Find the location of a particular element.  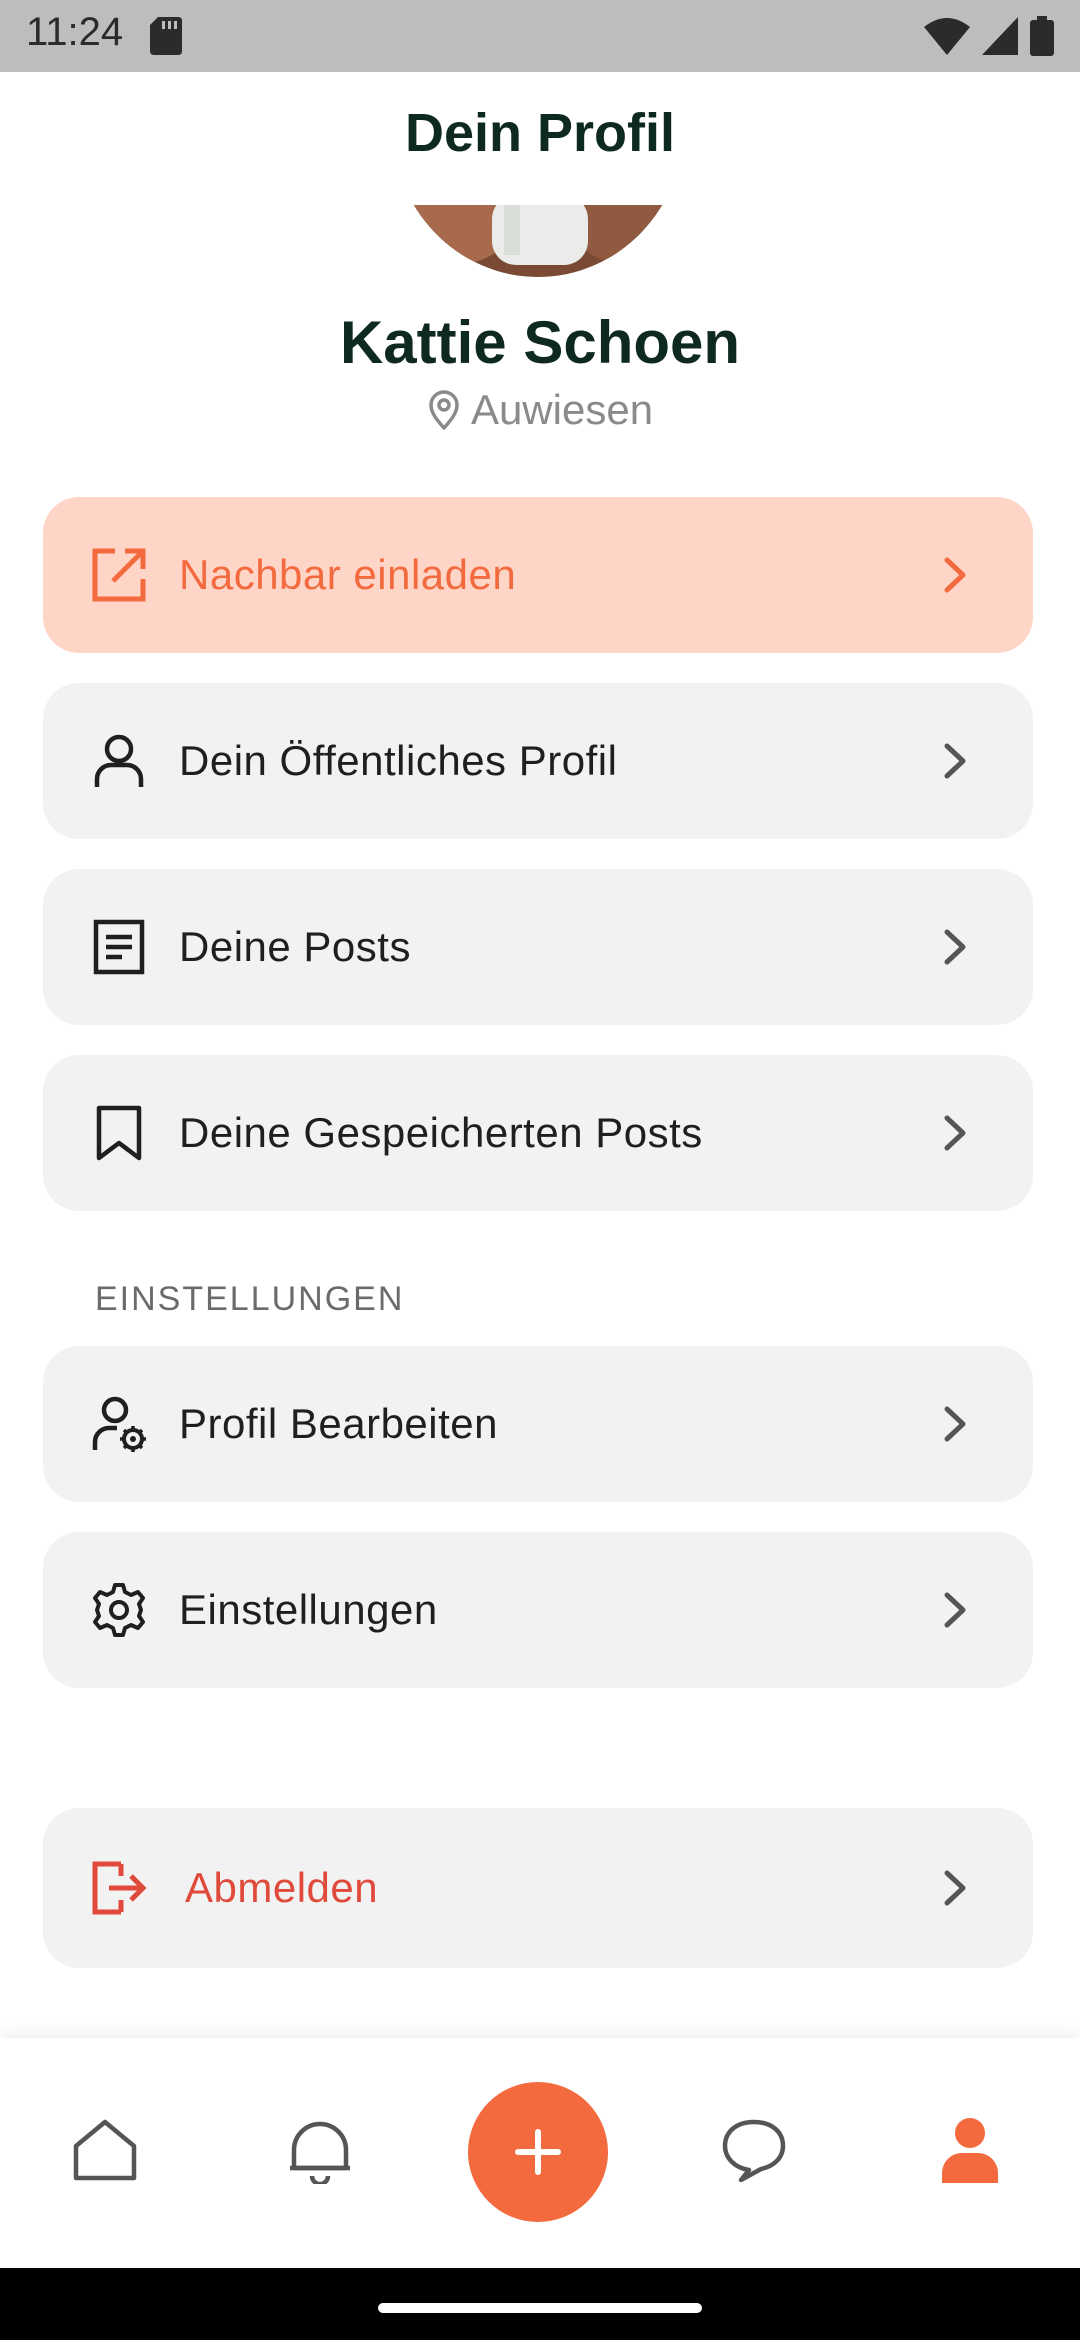

avatar is located at coordinates (538, 241).